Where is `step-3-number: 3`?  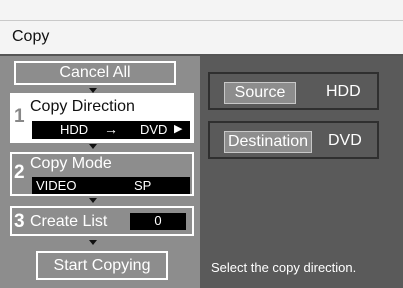 step-3-number: 3 is located at coordinates (19, 221).